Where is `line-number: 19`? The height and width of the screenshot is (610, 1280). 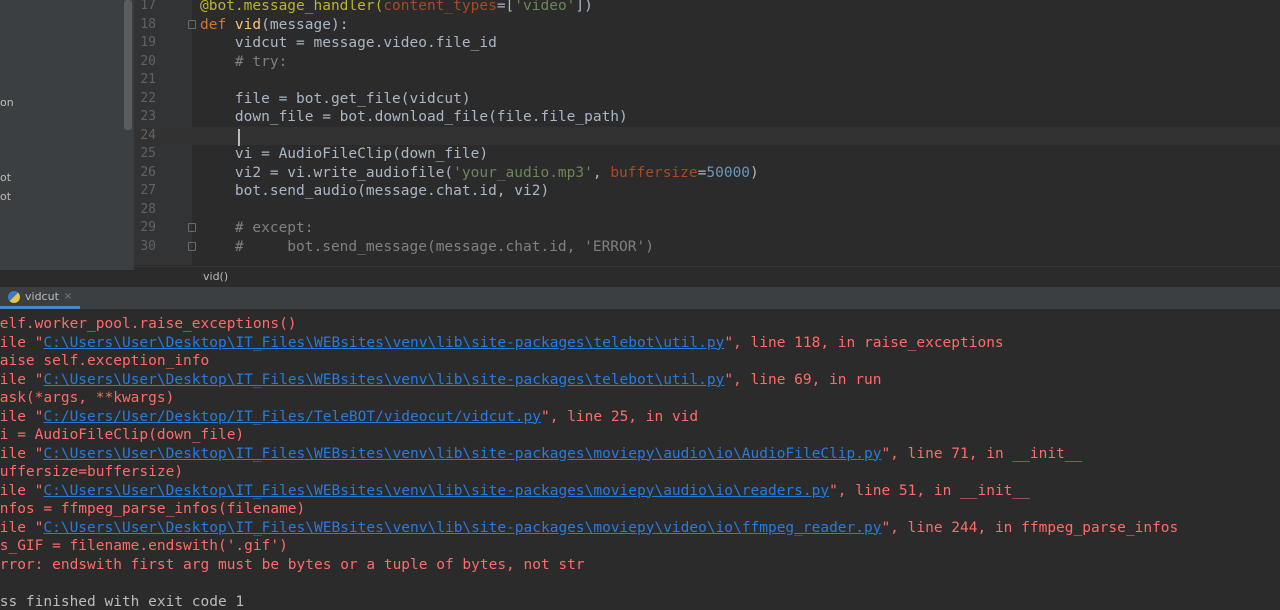
line-number: 19 is located at coordinates (148, 42).